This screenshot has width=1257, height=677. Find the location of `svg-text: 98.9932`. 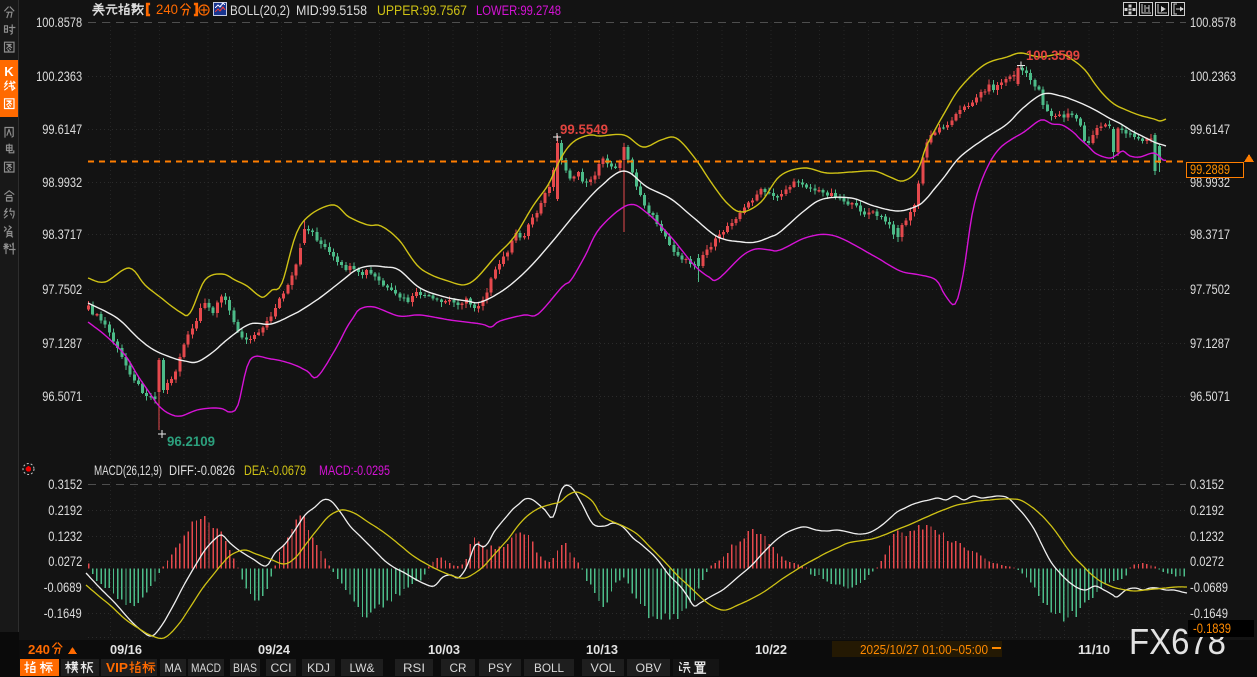

svg-text: 98.9932 is located at coordinates (62, 182).